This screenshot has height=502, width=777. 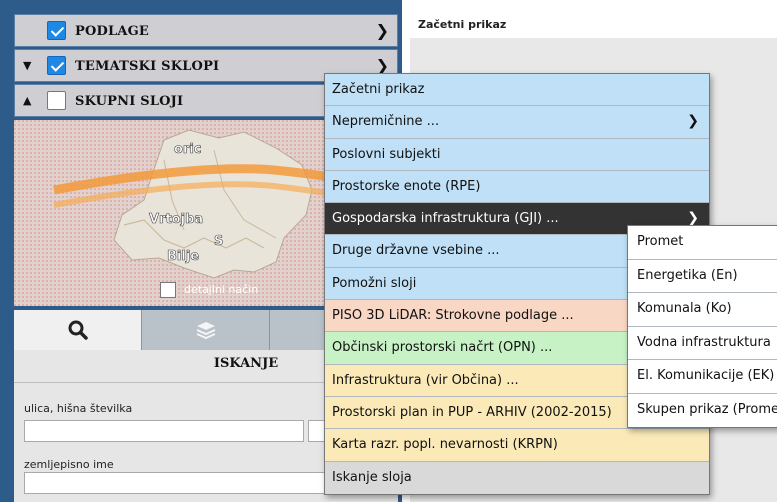 What do you see at coordinates (112, 31) in the screenshot?
I see `podlage-label: PODLAGE` at bounding box center [112, 31].